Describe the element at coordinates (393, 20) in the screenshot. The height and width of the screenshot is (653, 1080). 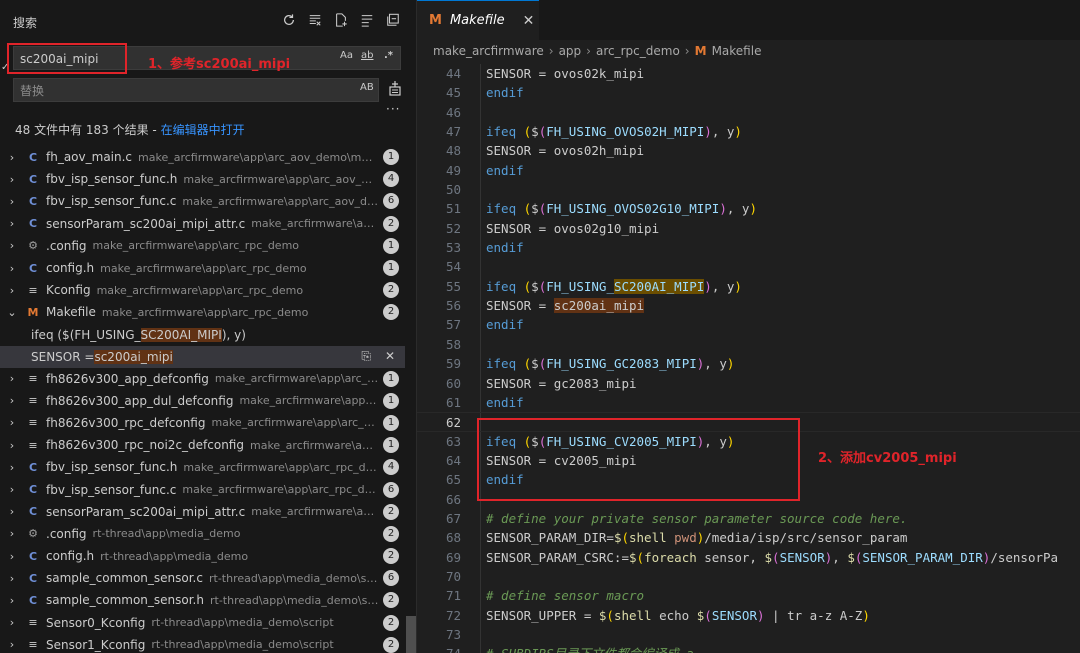
I see `collapse-all-icon` at that location.